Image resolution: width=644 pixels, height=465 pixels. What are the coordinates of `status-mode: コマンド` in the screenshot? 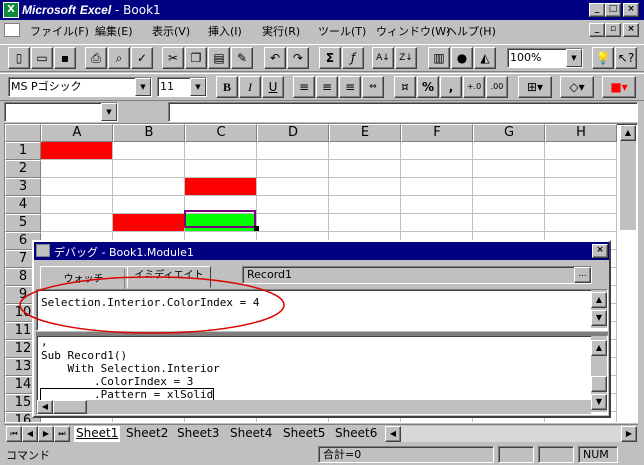 It's located at (28, 455).